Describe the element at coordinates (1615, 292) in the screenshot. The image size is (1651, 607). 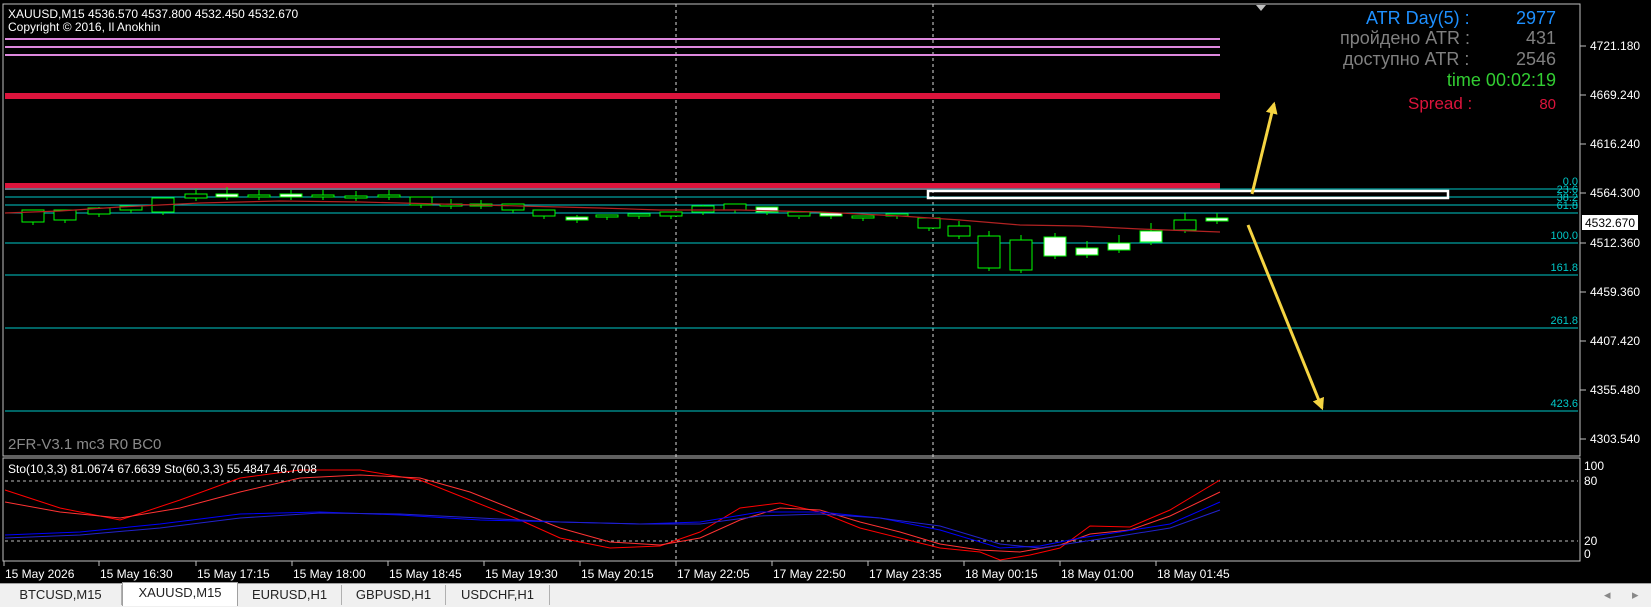
I see `price-tick-label: 4459.360` at that location.